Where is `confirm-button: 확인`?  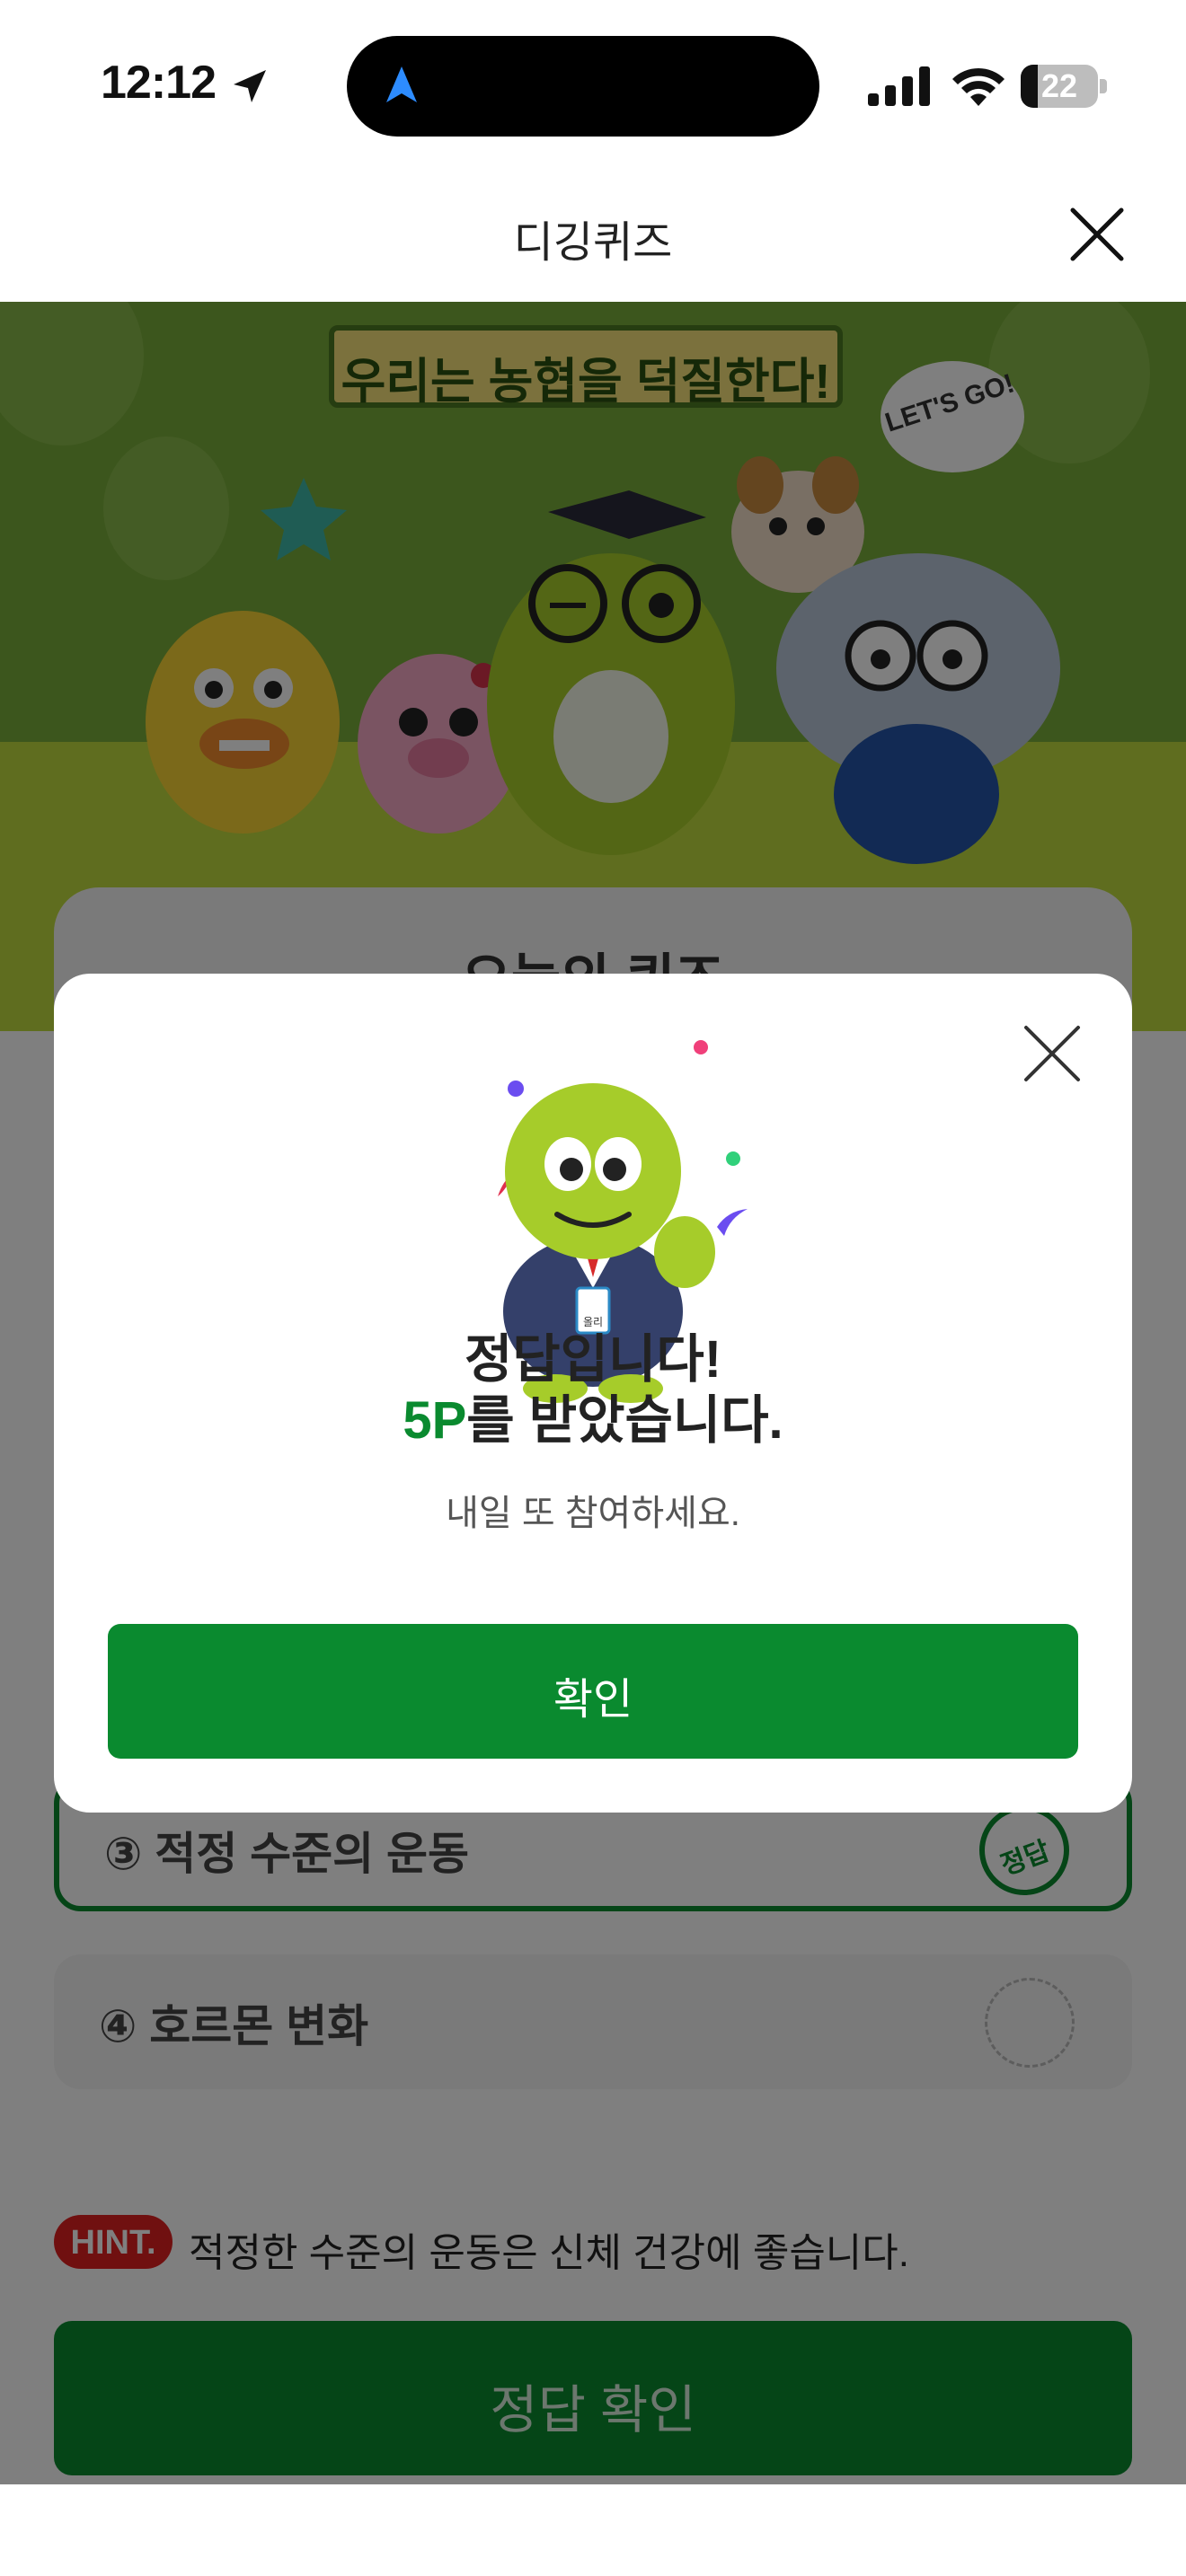
confirm-button: 확인 is located at coordinates (593, 1691).